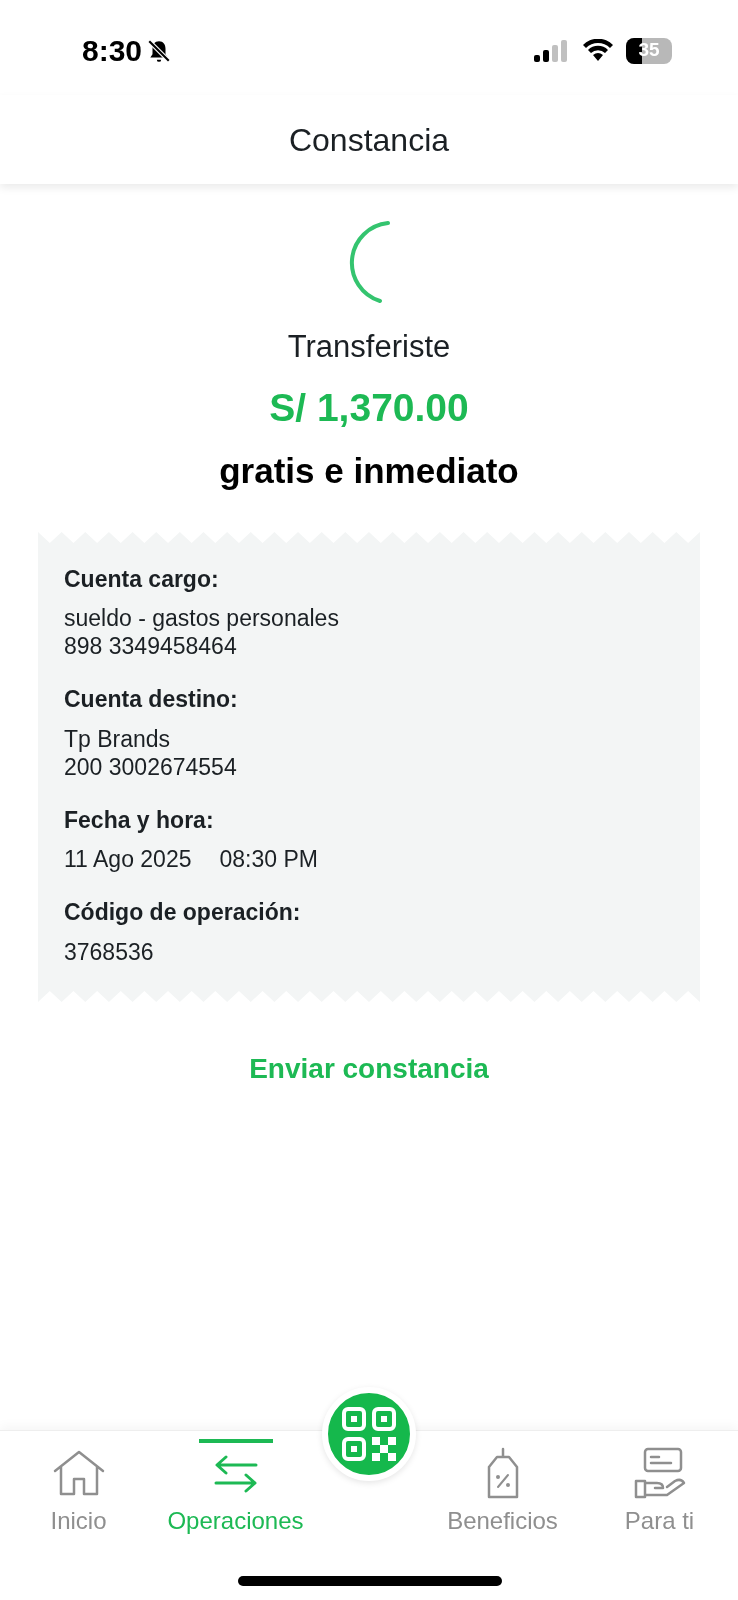 The width and height of the screenshot is (738, 1600). I want to click on amount-text: S/ 1,370.00, so click(369, 407).